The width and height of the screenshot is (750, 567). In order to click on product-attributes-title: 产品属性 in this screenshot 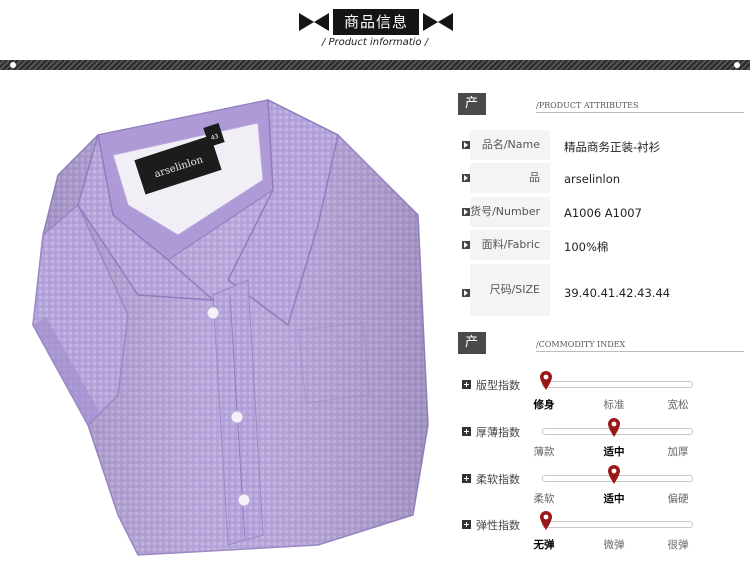, I will do `click(472, 135)`.